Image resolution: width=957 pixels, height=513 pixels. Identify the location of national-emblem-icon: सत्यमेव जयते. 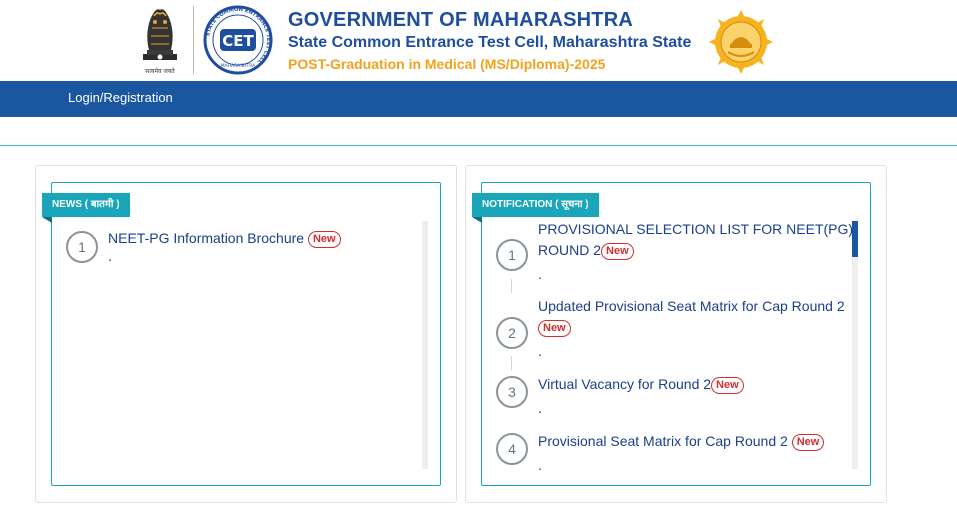
(160, 42).